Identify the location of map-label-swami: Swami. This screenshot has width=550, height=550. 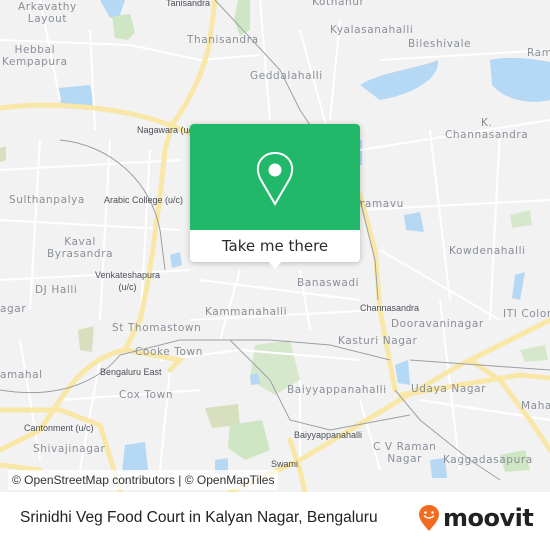
(285, 464).